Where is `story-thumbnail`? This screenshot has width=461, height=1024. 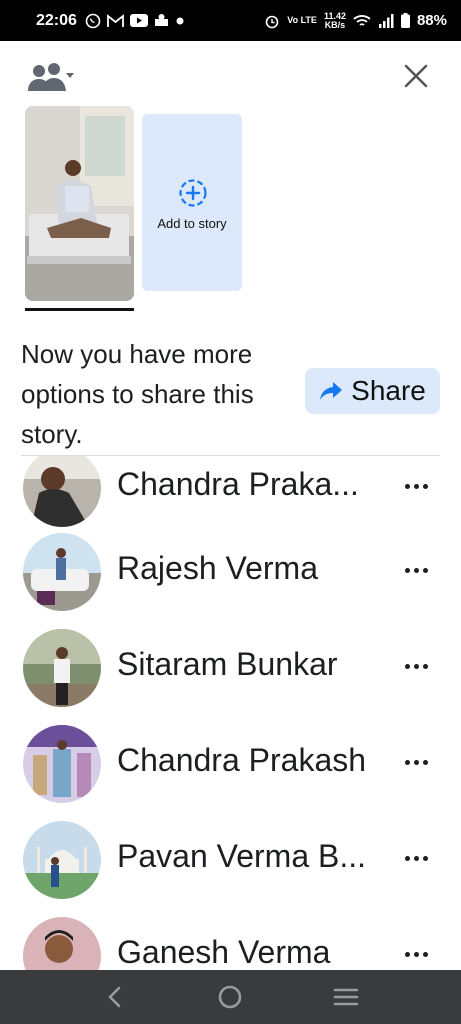 story-thumbnail is located at coordinates (79, 203).